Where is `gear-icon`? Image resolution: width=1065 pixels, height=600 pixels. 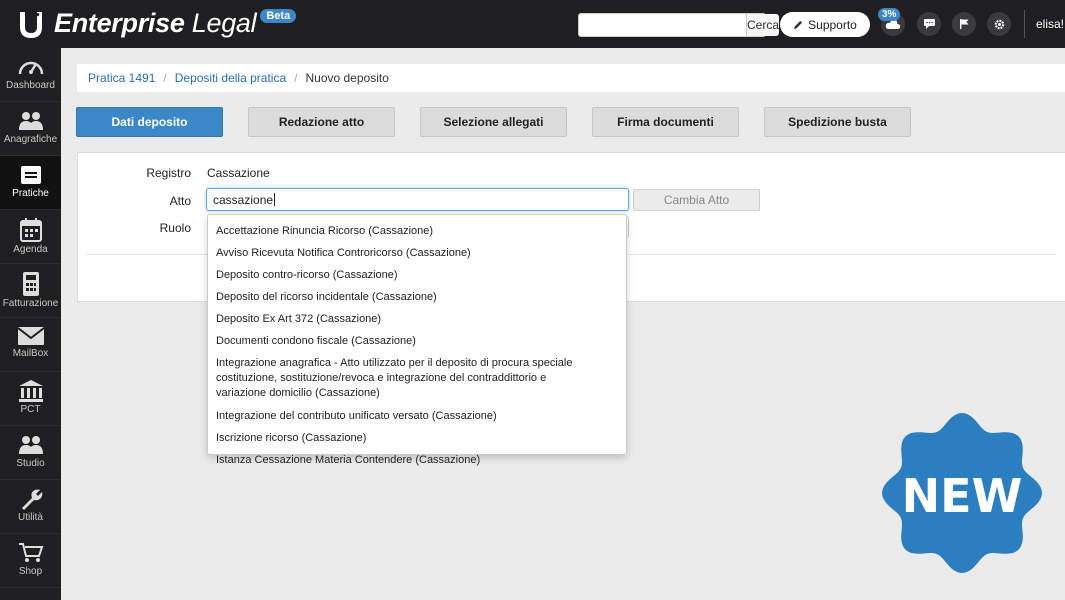
gear-icon is located at coordinates (999, 24).